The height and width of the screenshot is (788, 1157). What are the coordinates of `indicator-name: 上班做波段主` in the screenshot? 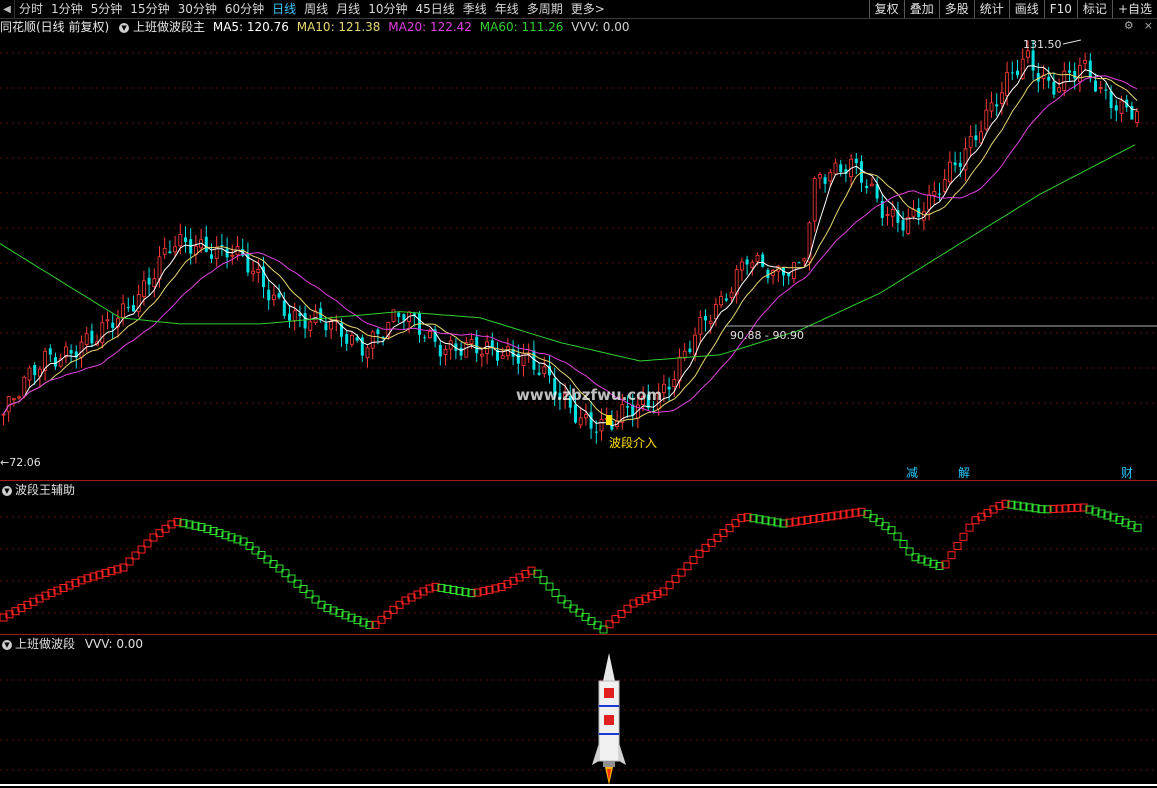 It's located at (169, 27).